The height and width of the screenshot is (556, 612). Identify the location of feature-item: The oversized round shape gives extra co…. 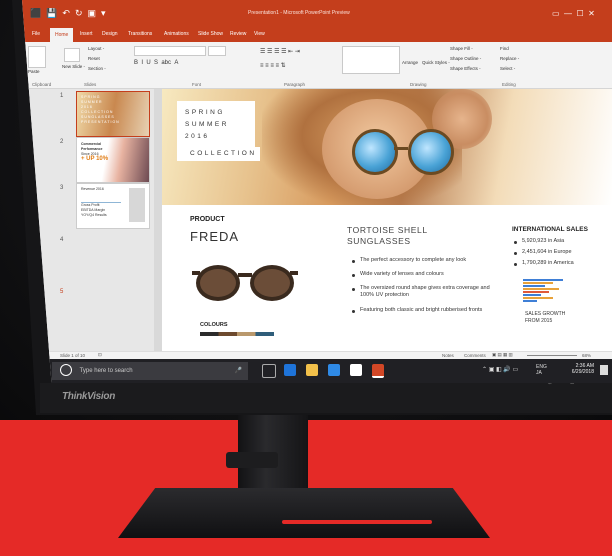
(425, 291).